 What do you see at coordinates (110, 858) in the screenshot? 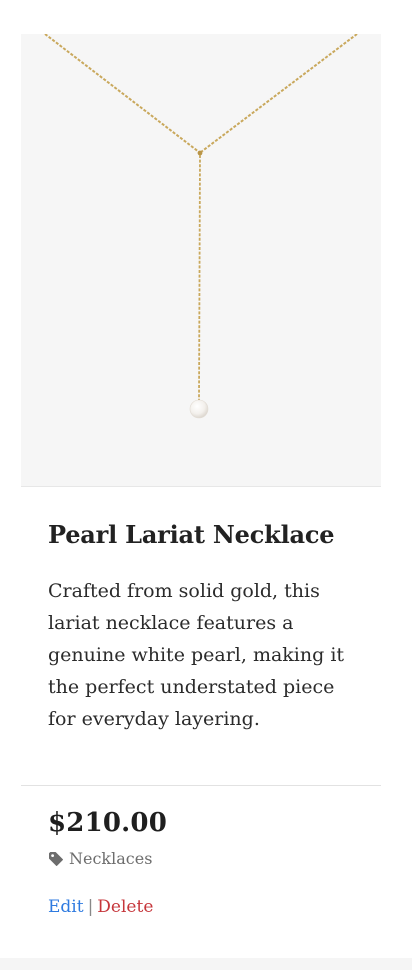
I see `category-label: Necklaces` at bounding box center [110, 858].